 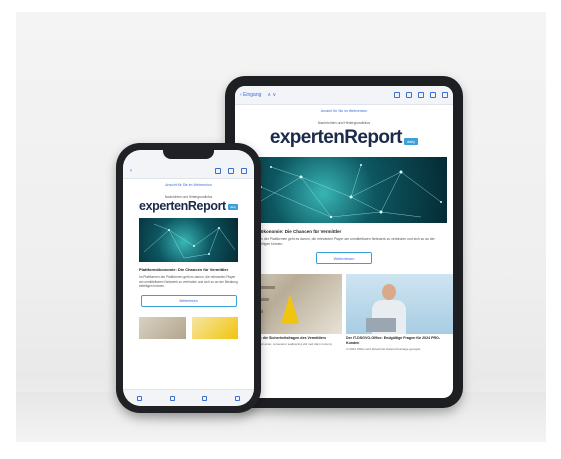 What do you see at coordinates (250, 95) in the screenshot?
I see `back-to-inbox-link: ‹ Eingang` at bounding box center [250, 95].